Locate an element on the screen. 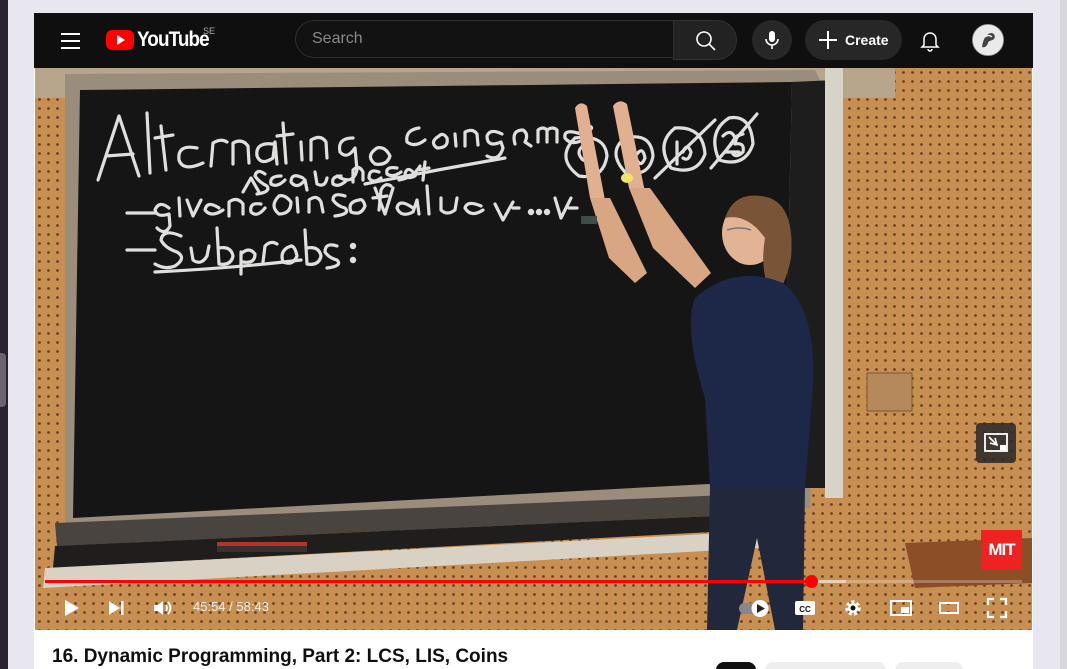  search-box: Search is located at coordinates (516, 40).